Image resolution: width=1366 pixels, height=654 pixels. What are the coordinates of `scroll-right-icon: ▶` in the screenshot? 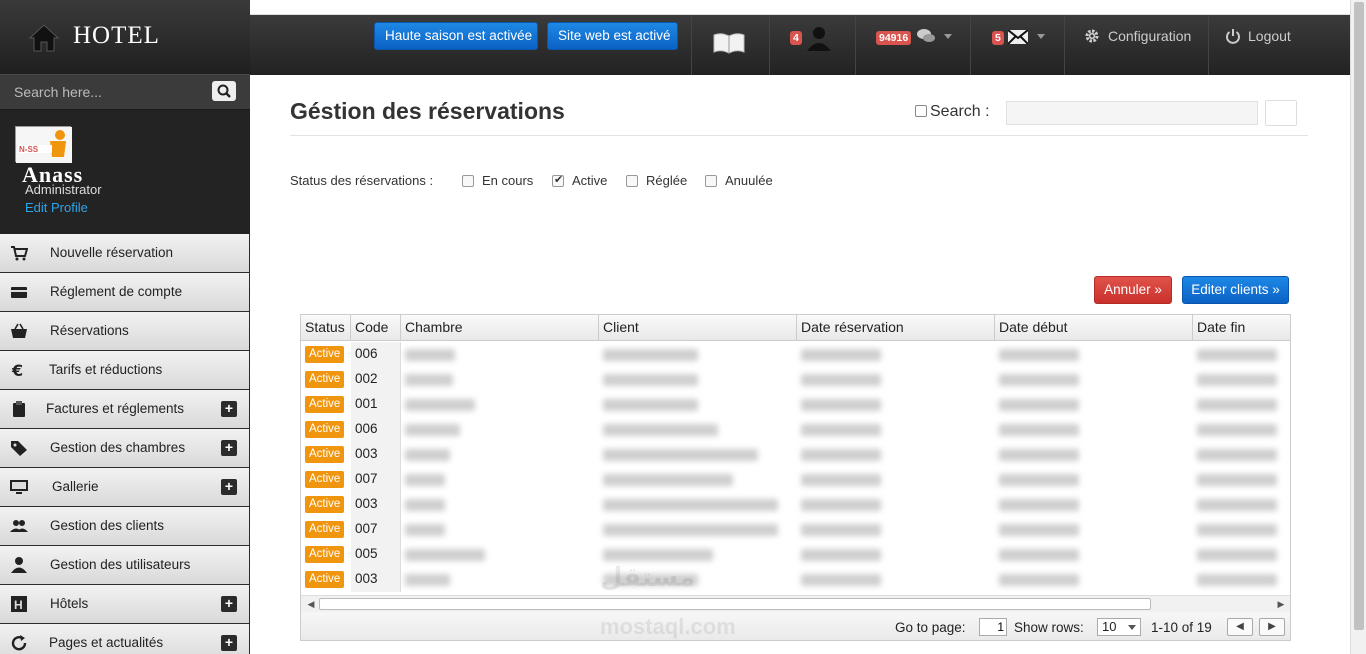 It's located at (1281, 604).